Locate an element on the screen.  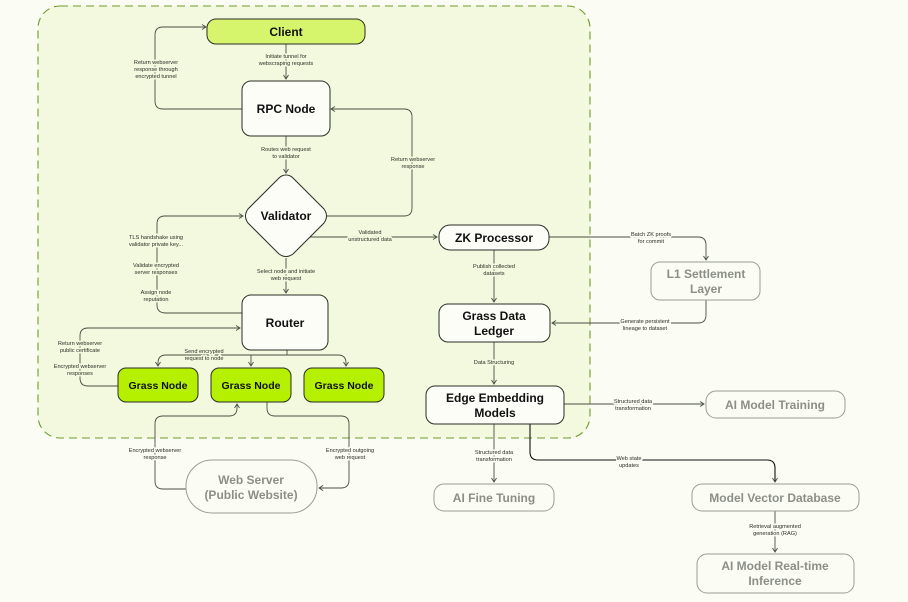
node-grass-node-2: Grass Node is located at coordinates (251, 385).